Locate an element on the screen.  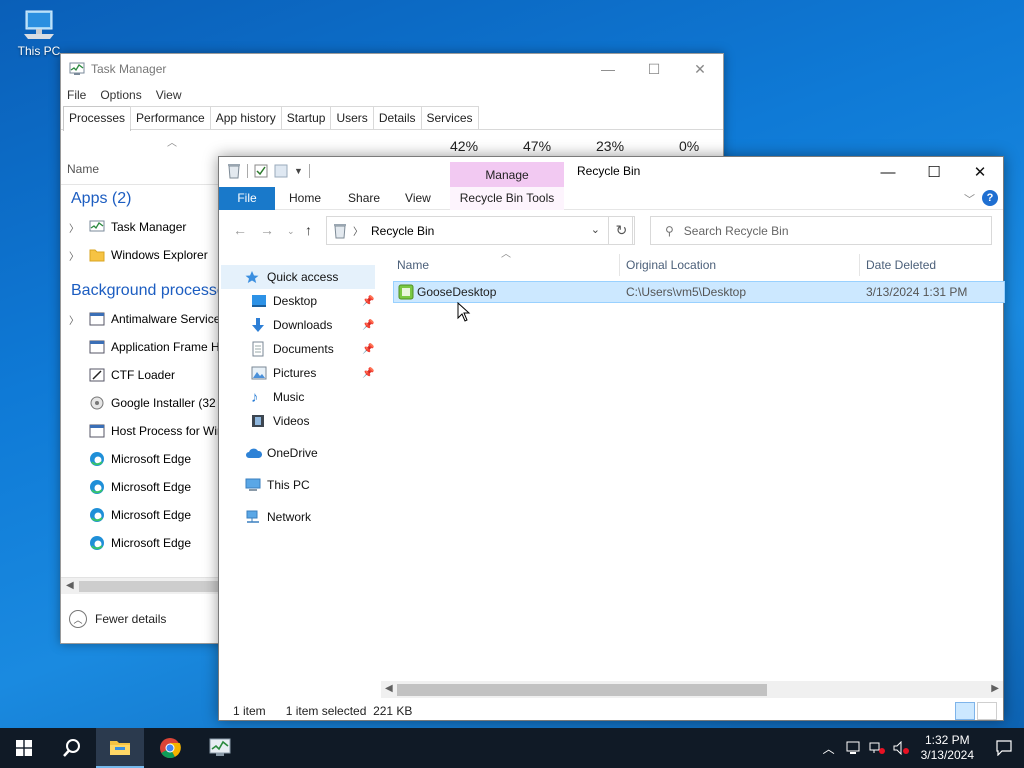
action-center-button is located at coordinates (1004, 748).